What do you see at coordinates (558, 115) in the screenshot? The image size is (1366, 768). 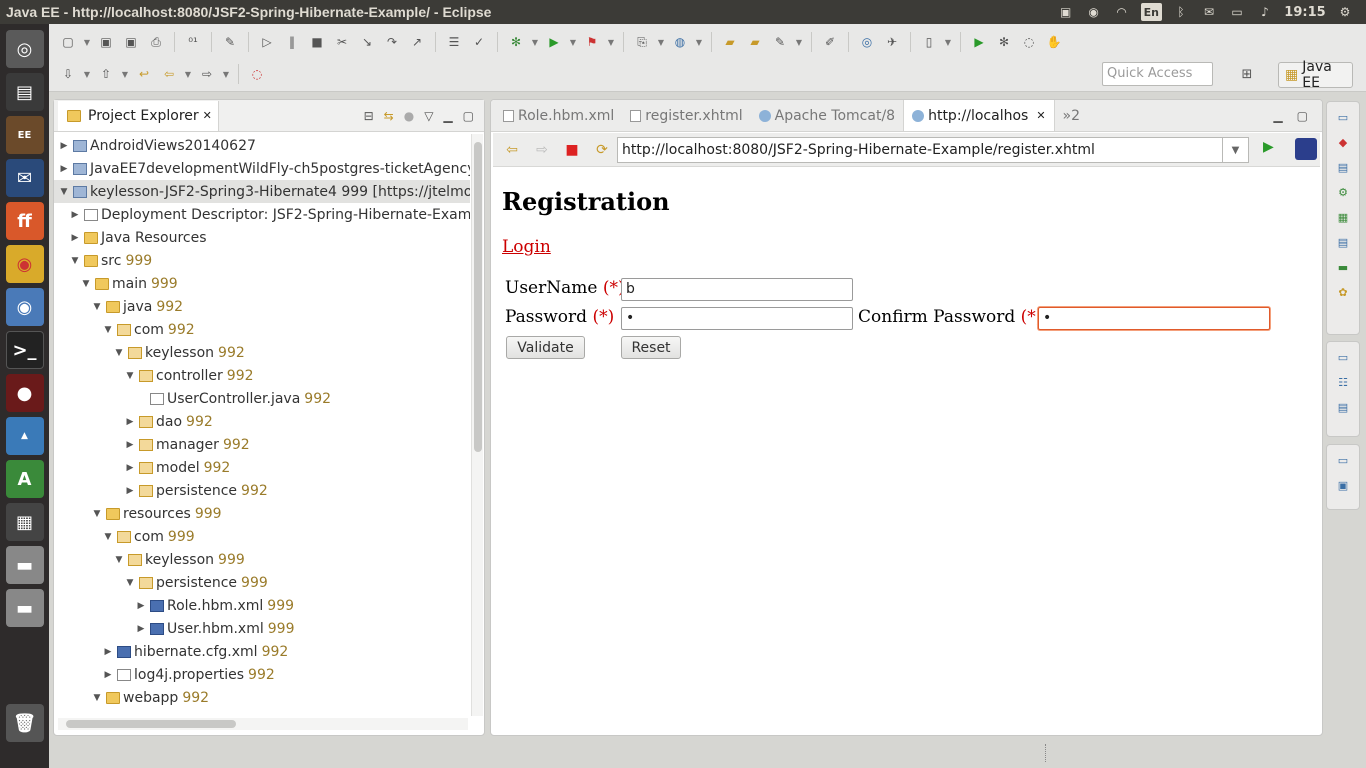 I see `tab-role-hbm: Role.hbm.xml` at bounding box center [558, 115].